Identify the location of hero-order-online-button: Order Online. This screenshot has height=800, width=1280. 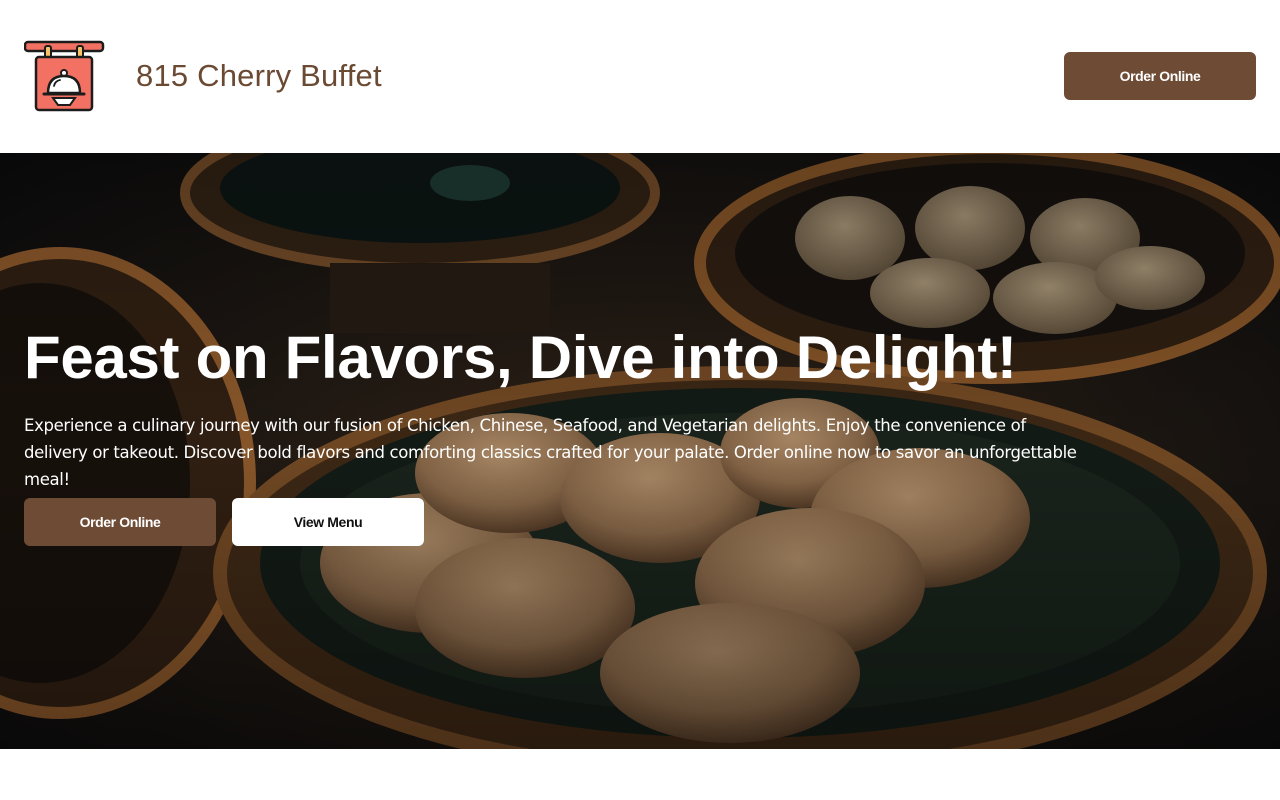
(120, 522).